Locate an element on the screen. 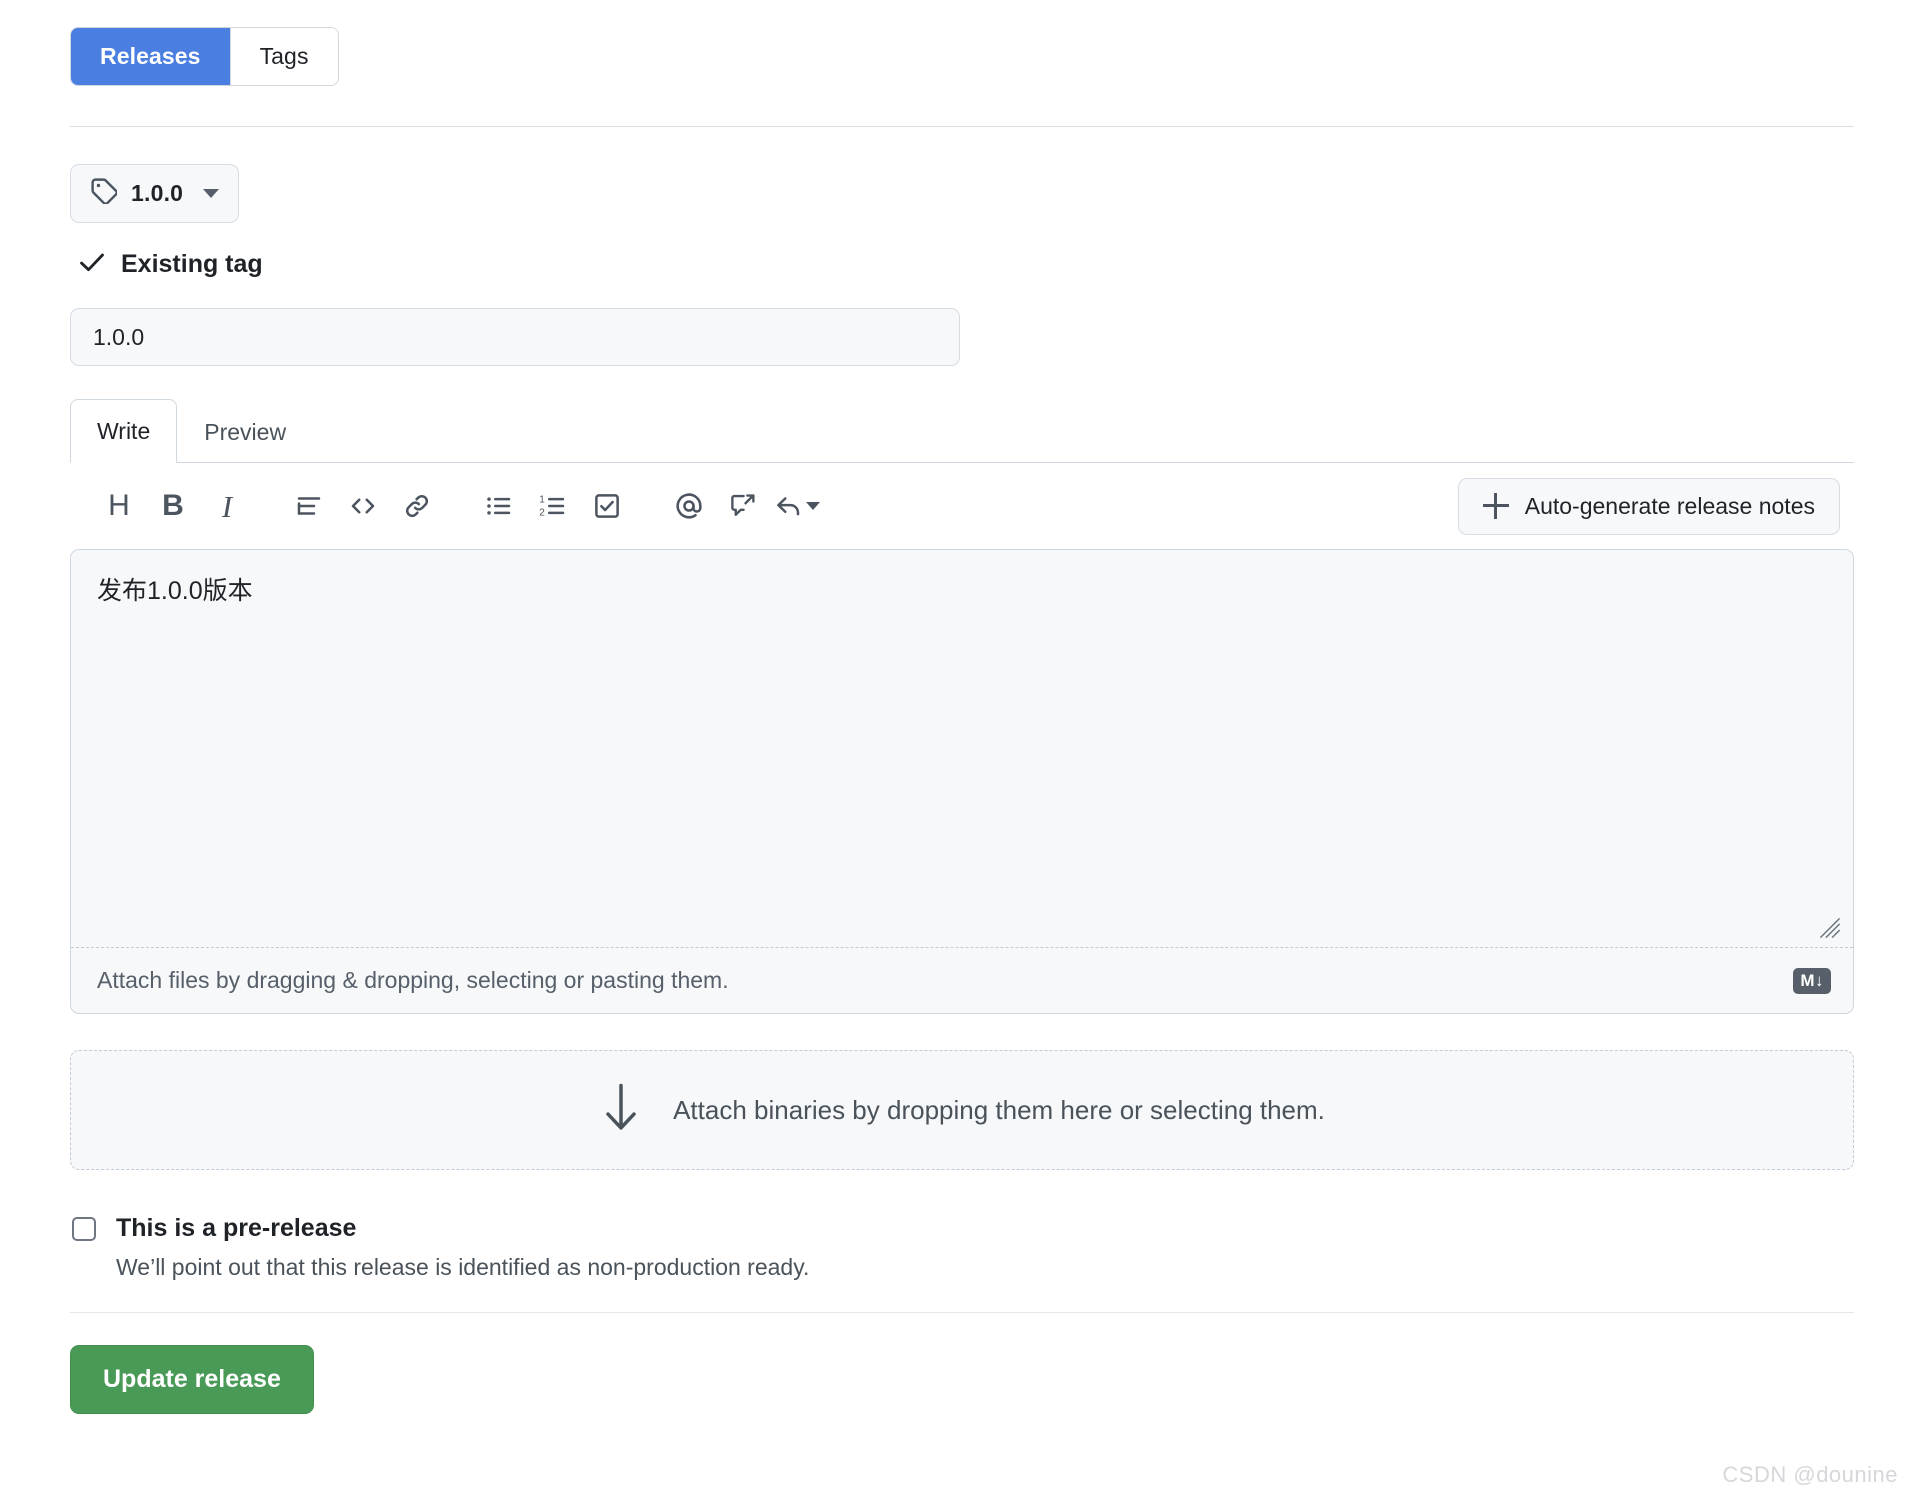 The height and width of the screenshot is (1504, 1924). segmented-control: Releases Tags is located at coordinates (204, 56).